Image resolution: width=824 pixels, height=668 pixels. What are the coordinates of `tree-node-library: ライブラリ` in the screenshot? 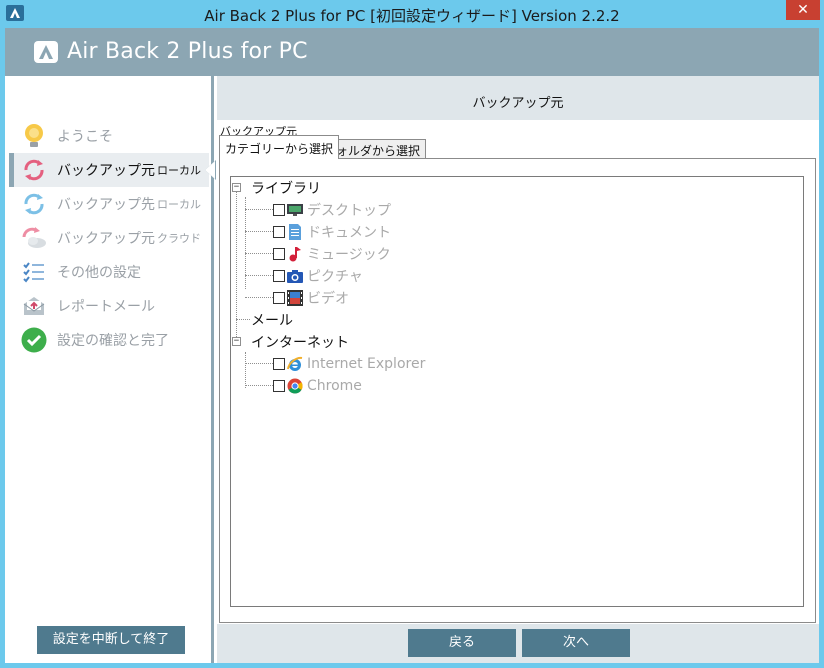 It's located at (286, 188).